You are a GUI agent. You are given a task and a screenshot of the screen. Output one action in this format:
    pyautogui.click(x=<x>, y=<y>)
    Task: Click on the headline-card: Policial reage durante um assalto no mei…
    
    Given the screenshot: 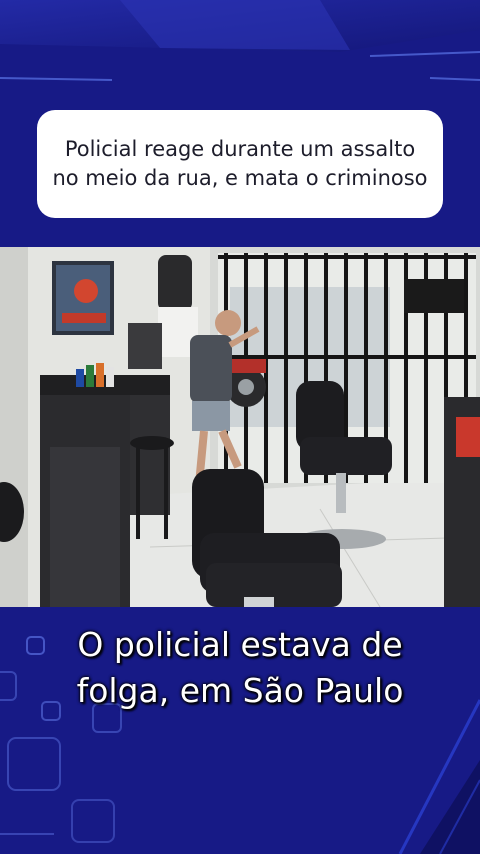 What is the action you would take?
    pyautogui.click(x=240, y=164)
    